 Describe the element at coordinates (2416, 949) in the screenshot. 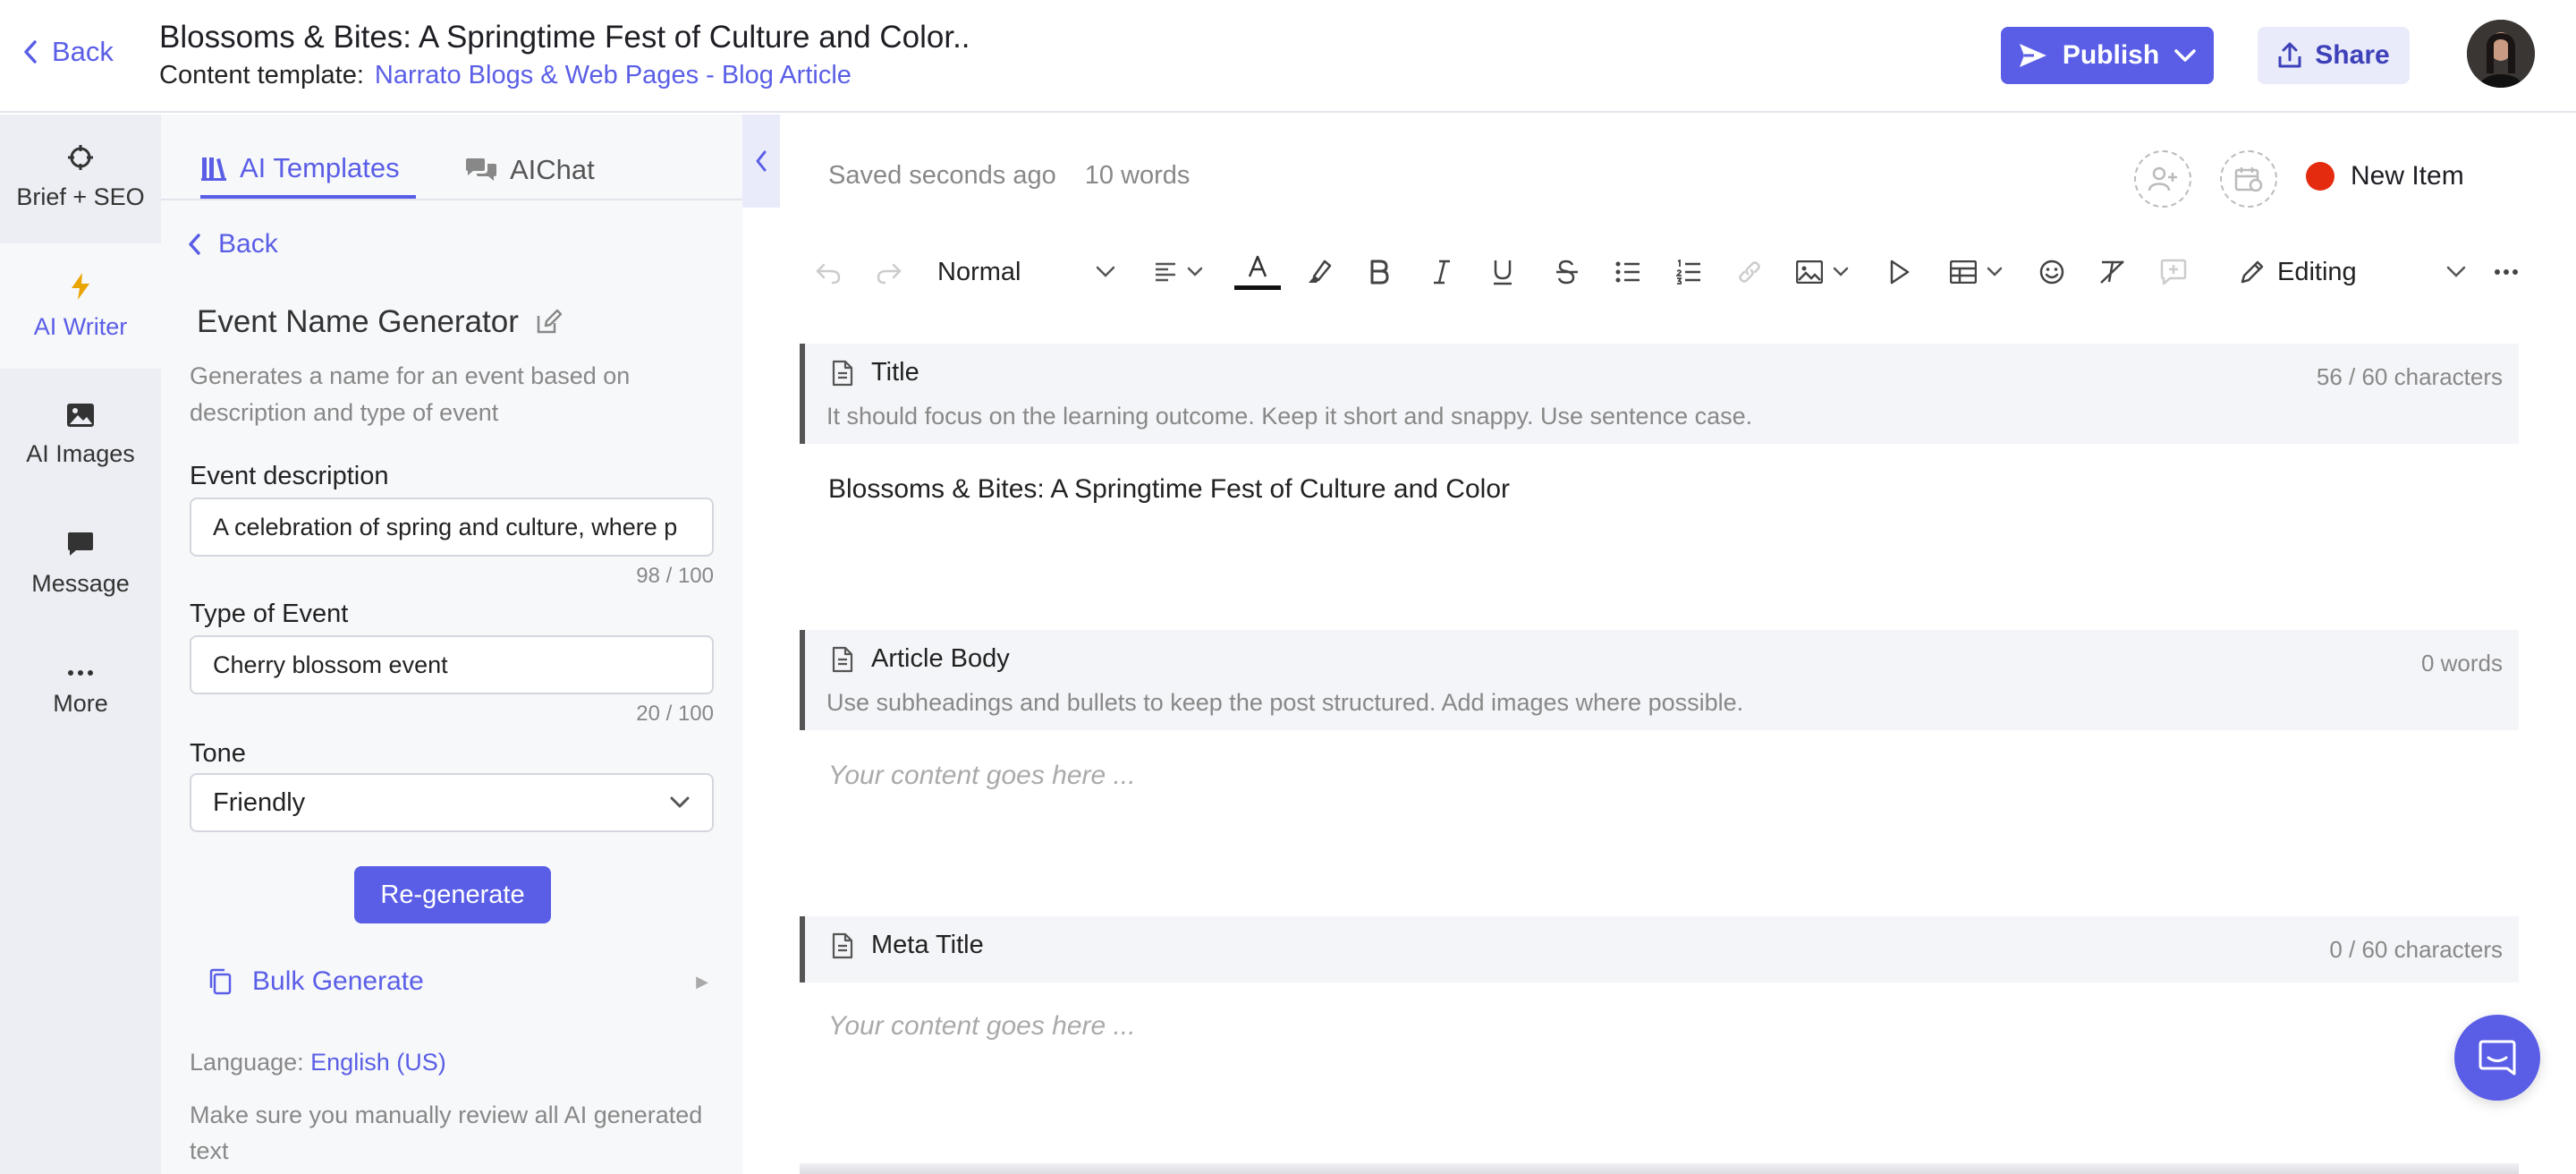

I see `section-counter: 0 / 60 characters` at that location.